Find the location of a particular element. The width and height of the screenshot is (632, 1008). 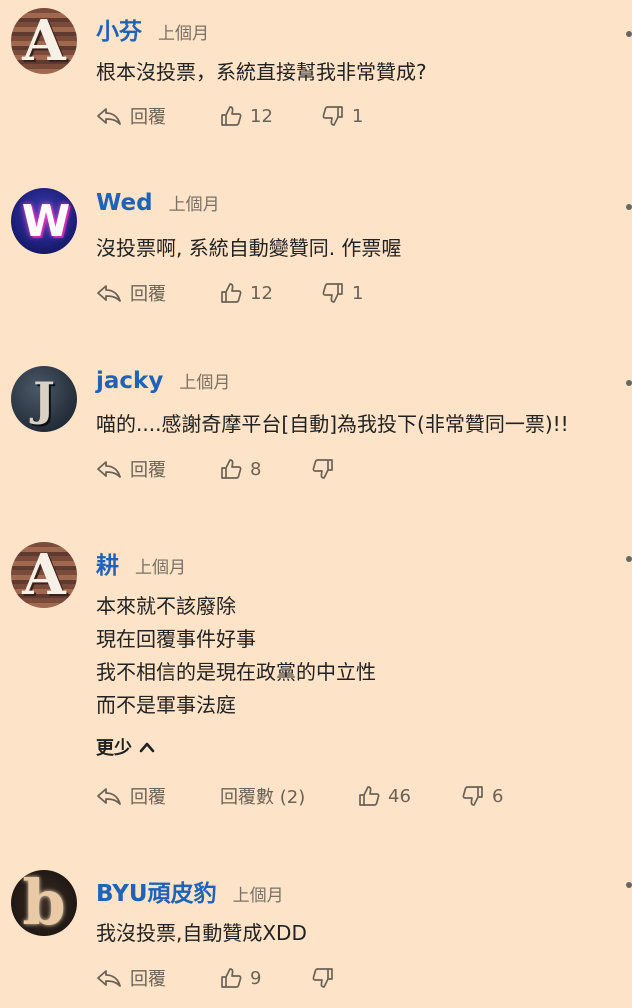

author-name: Wed is located at coordinates (124, 203).